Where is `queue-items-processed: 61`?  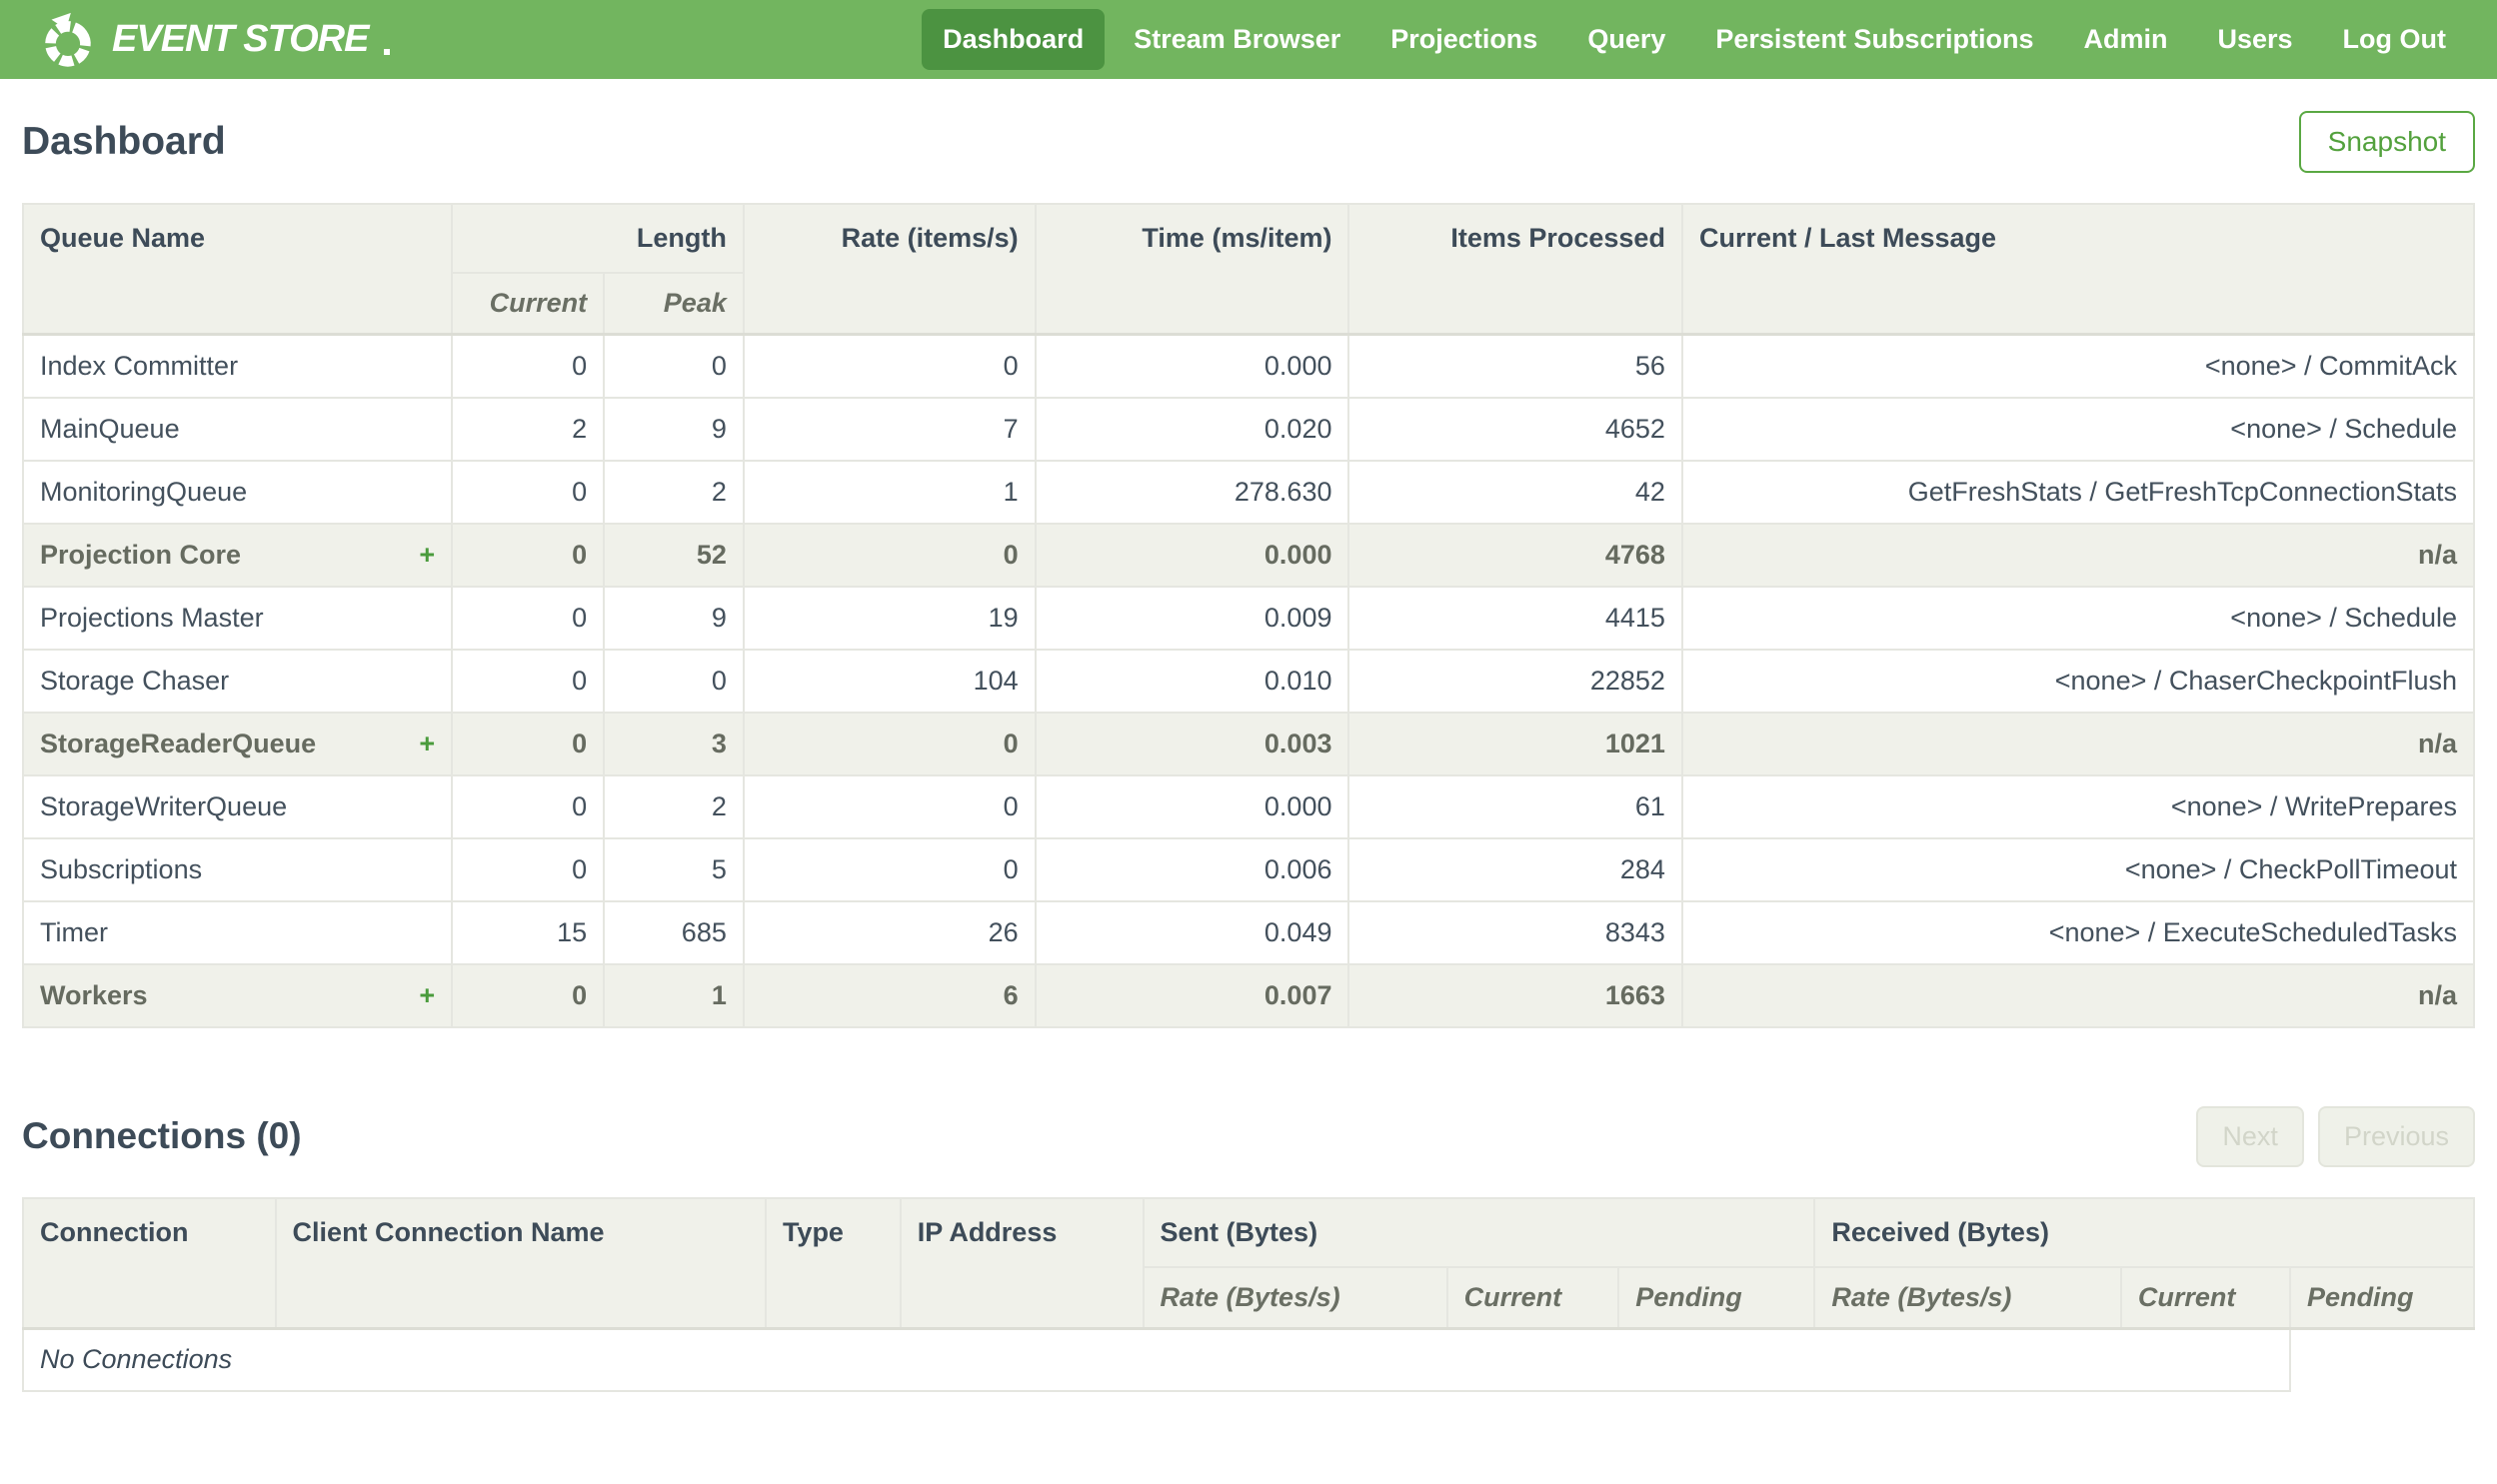 queue-items-processed: 61 is located at coordinates (1515, 806).